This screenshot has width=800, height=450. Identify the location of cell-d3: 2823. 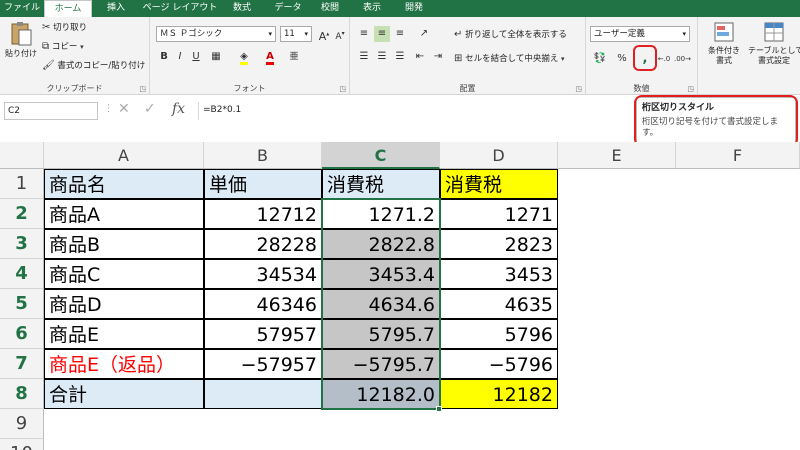
(499, 244).